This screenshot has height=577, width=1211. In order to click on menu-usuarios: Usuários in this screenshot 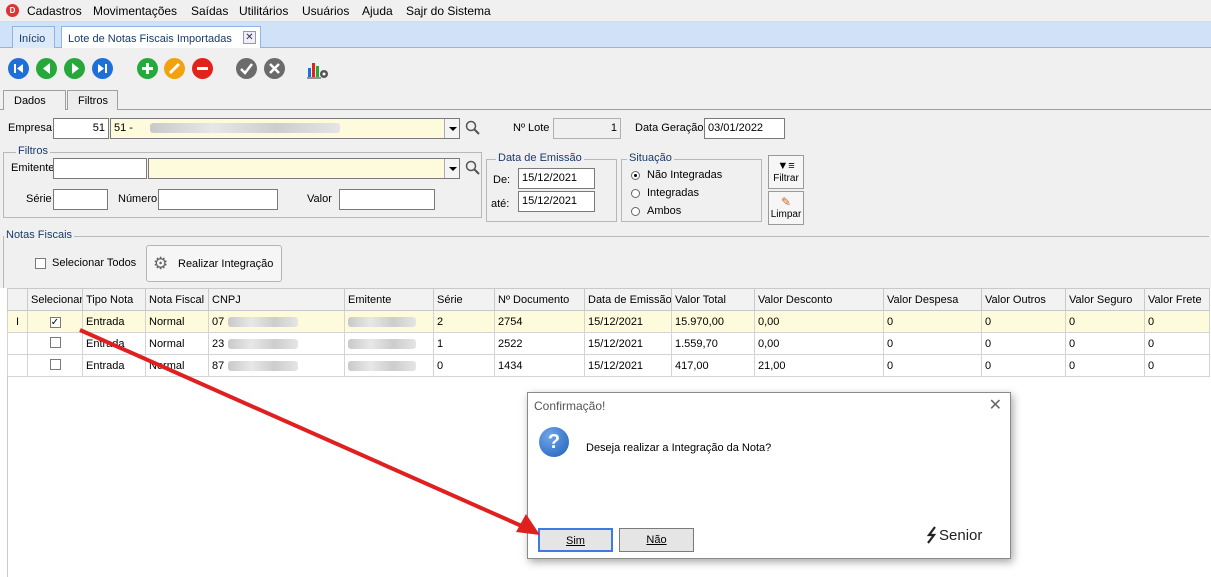, I will do `click(325, 11)`.